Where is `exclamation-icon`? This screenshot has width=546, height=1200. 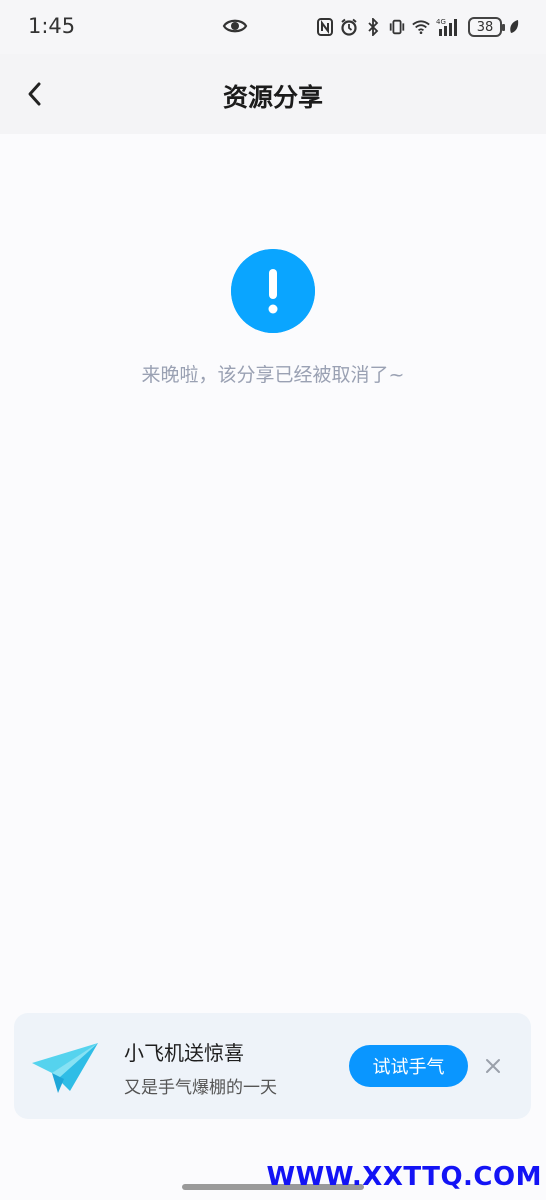
exclamation-icon is located at coordinates (273, 291).